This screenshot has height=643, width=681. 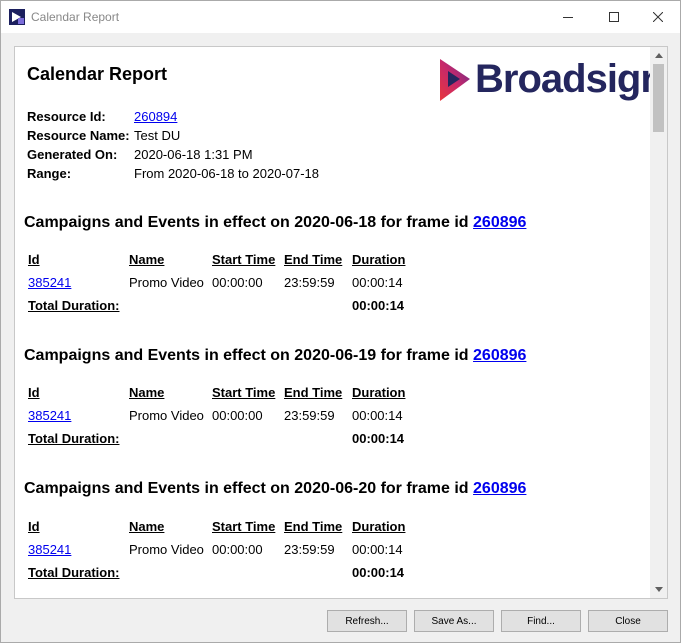 What do you see at coordinates (455, 80) in the screenshot?
I see `broadsign-logo-icon` at bounding box center [455, 80].